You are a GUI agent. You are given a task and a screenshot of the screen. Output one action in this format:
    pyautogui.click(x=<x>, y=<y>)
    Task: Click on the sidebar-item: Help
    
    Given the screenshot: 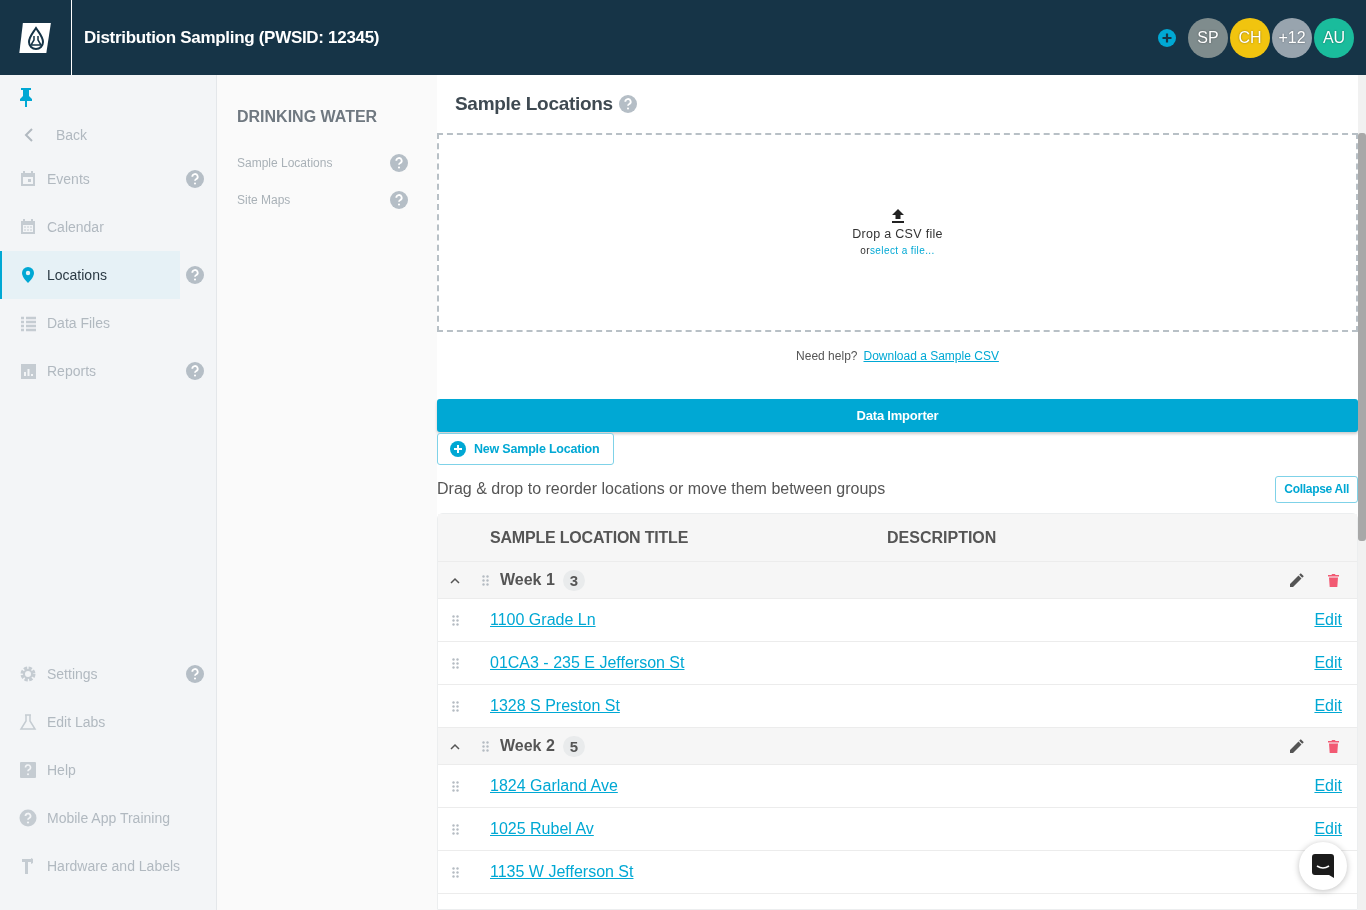 What is the action you would take?
    pyautogui.click(x=90, y=770)
    